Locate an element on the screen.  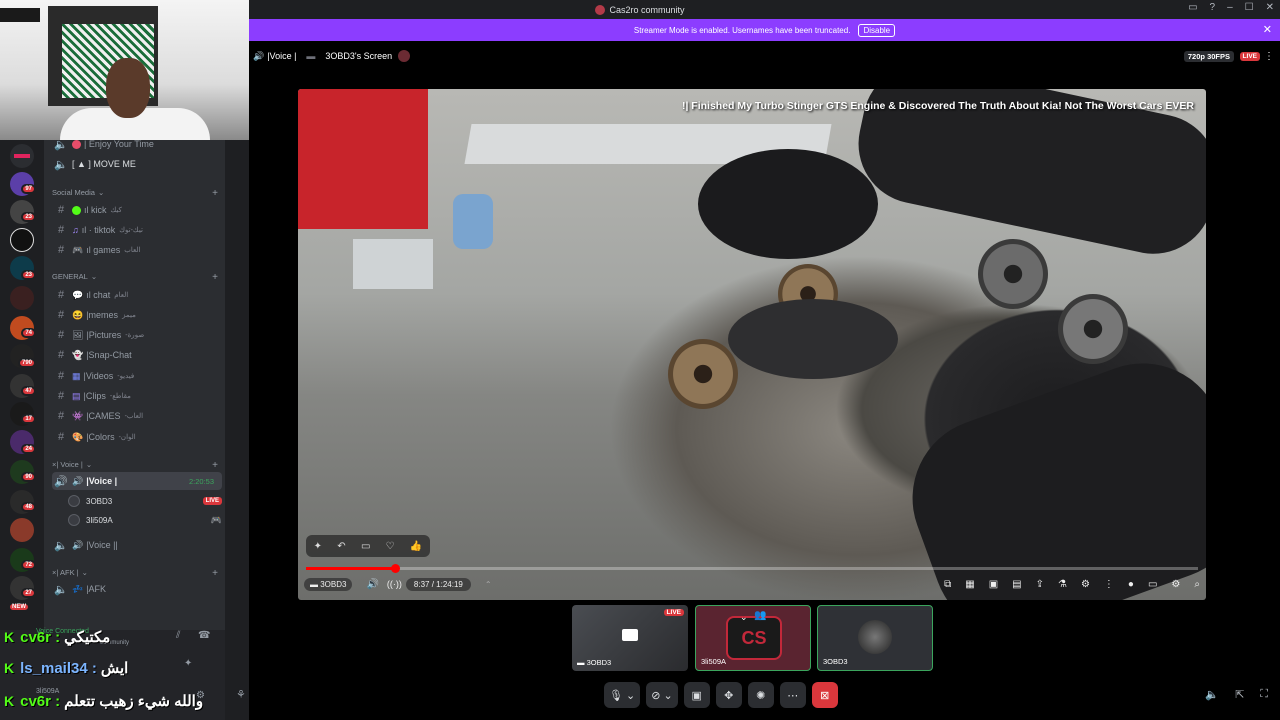
popout-icon: ⚘ is located at coordinates (241, 694).